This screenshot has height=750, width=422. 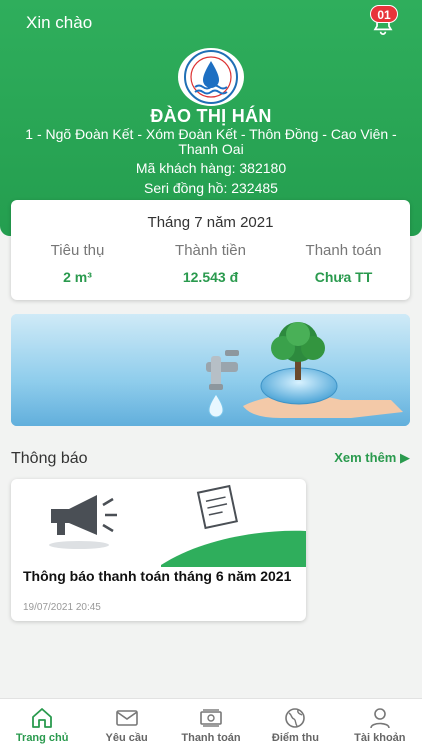 I want to click on bill-payment: Thanh toán Chưa TT, so click(x=343, y=263).